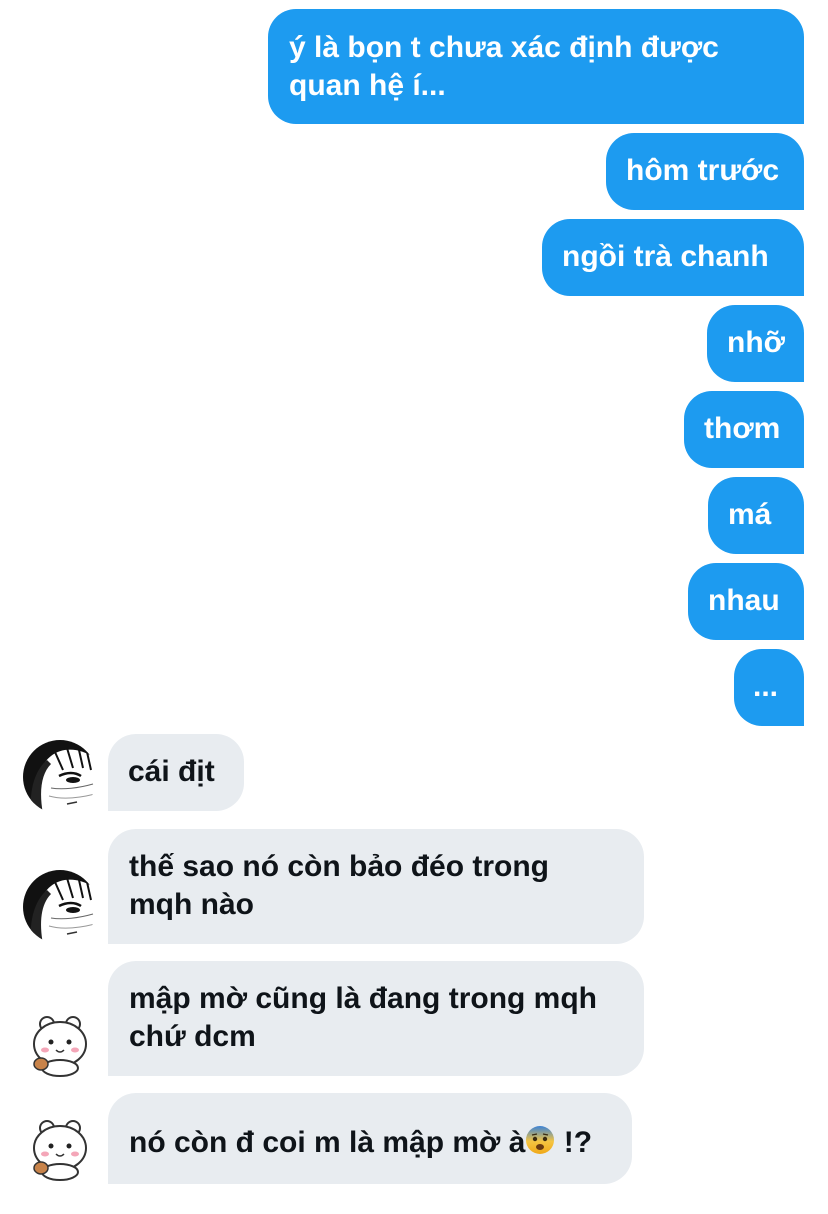  I want to click on fearful-face-icon, so click(540, 1140).